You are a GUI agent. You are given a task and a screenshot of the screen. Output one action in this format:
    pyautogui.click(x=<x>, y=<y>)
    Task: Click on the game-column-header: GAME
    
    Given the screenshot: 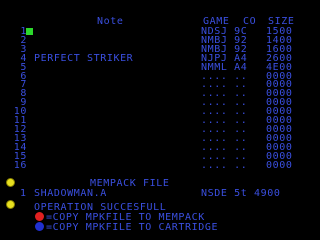 What is the action you would take?
    pyautogui.click(x=216, y=21)
    